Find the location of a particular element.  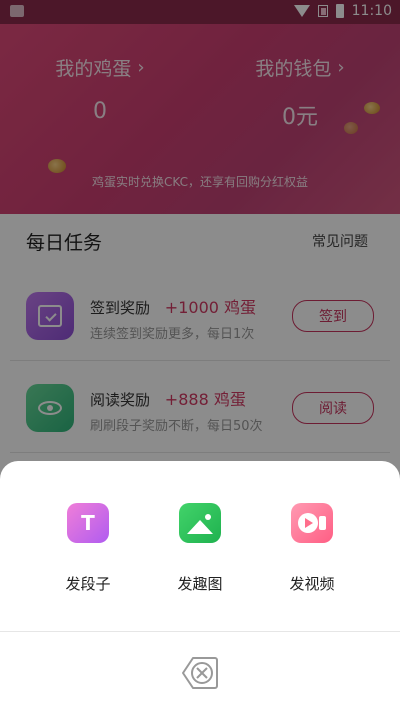

post-video-action: 发视频 is located at coordinates (312, 548).